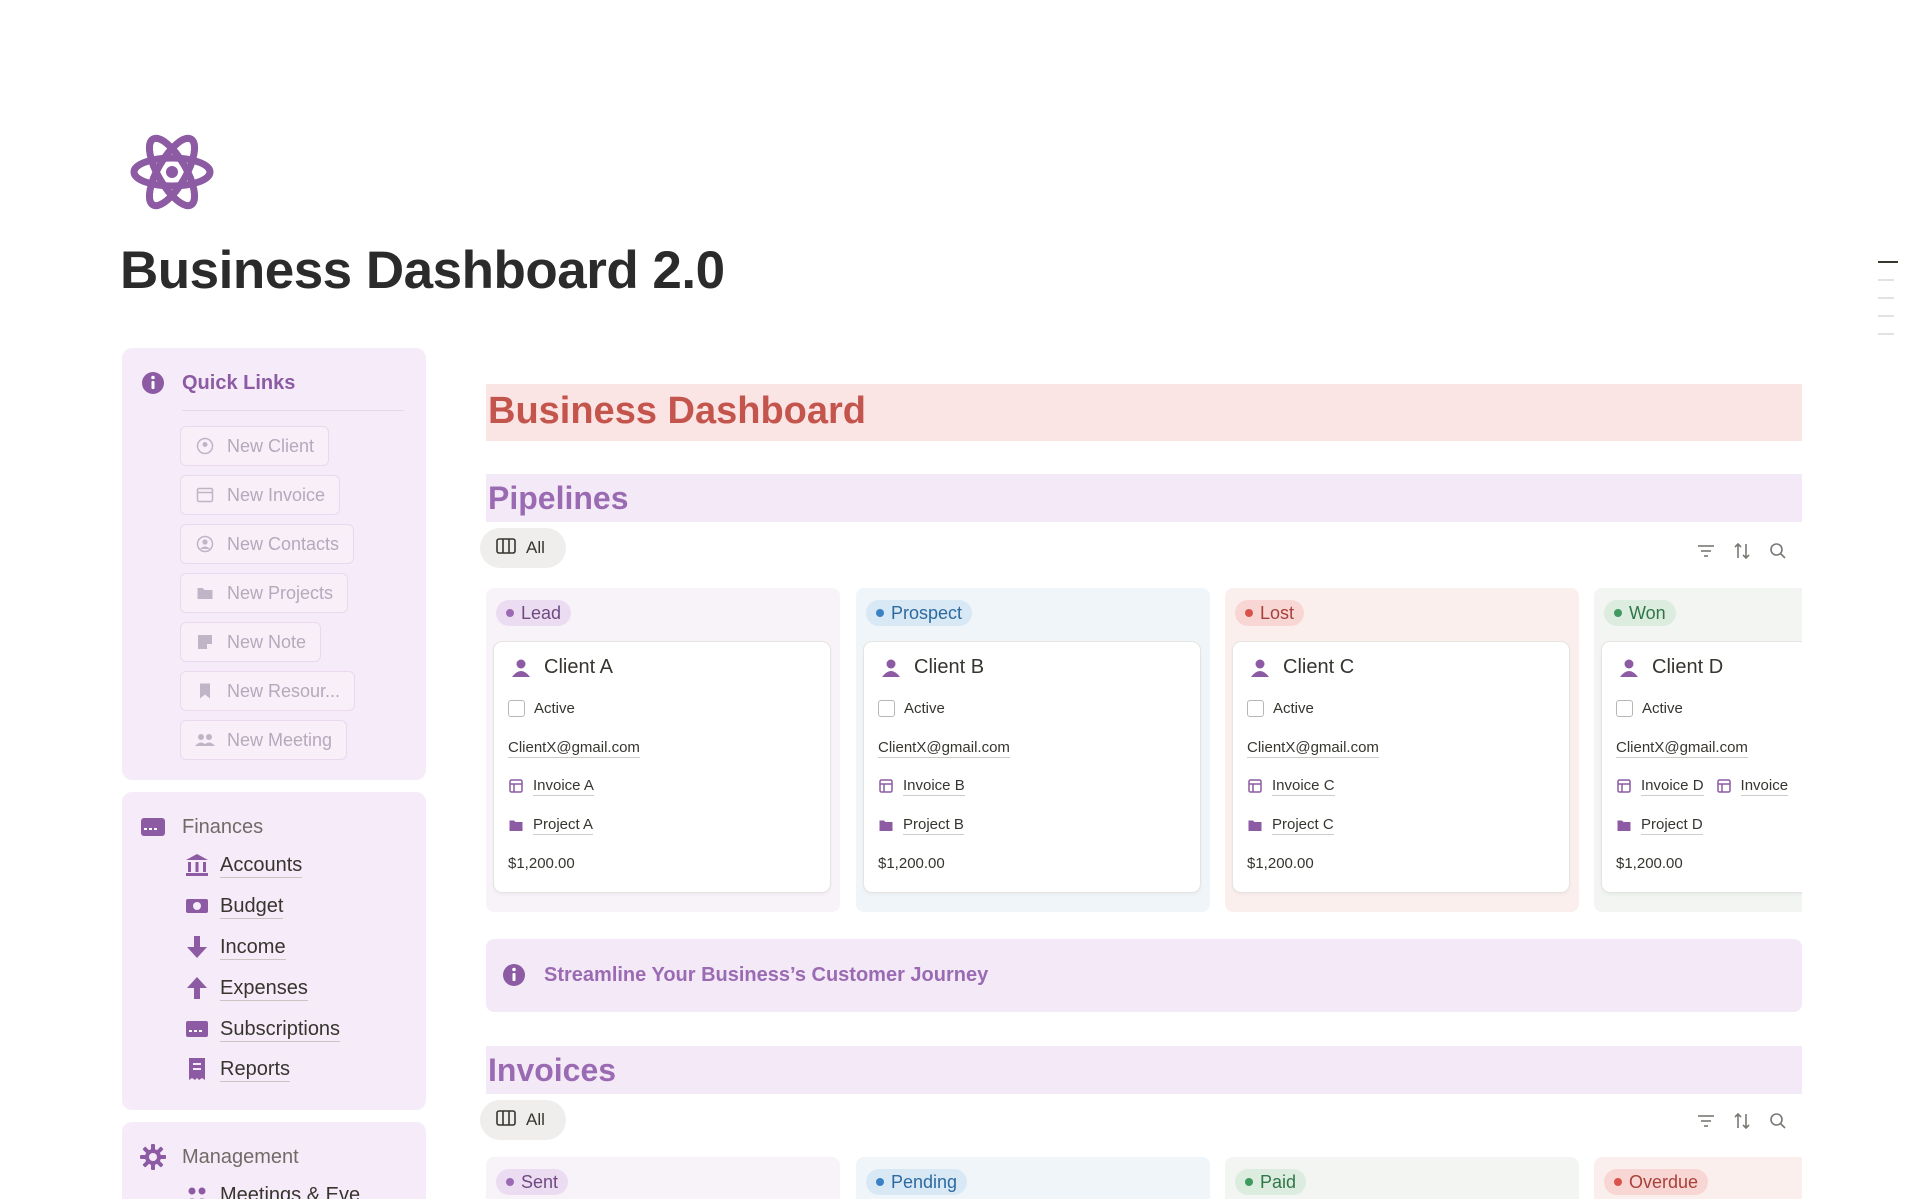  I want to click on new-contacts-button: New Contacts, so click(267, 544).